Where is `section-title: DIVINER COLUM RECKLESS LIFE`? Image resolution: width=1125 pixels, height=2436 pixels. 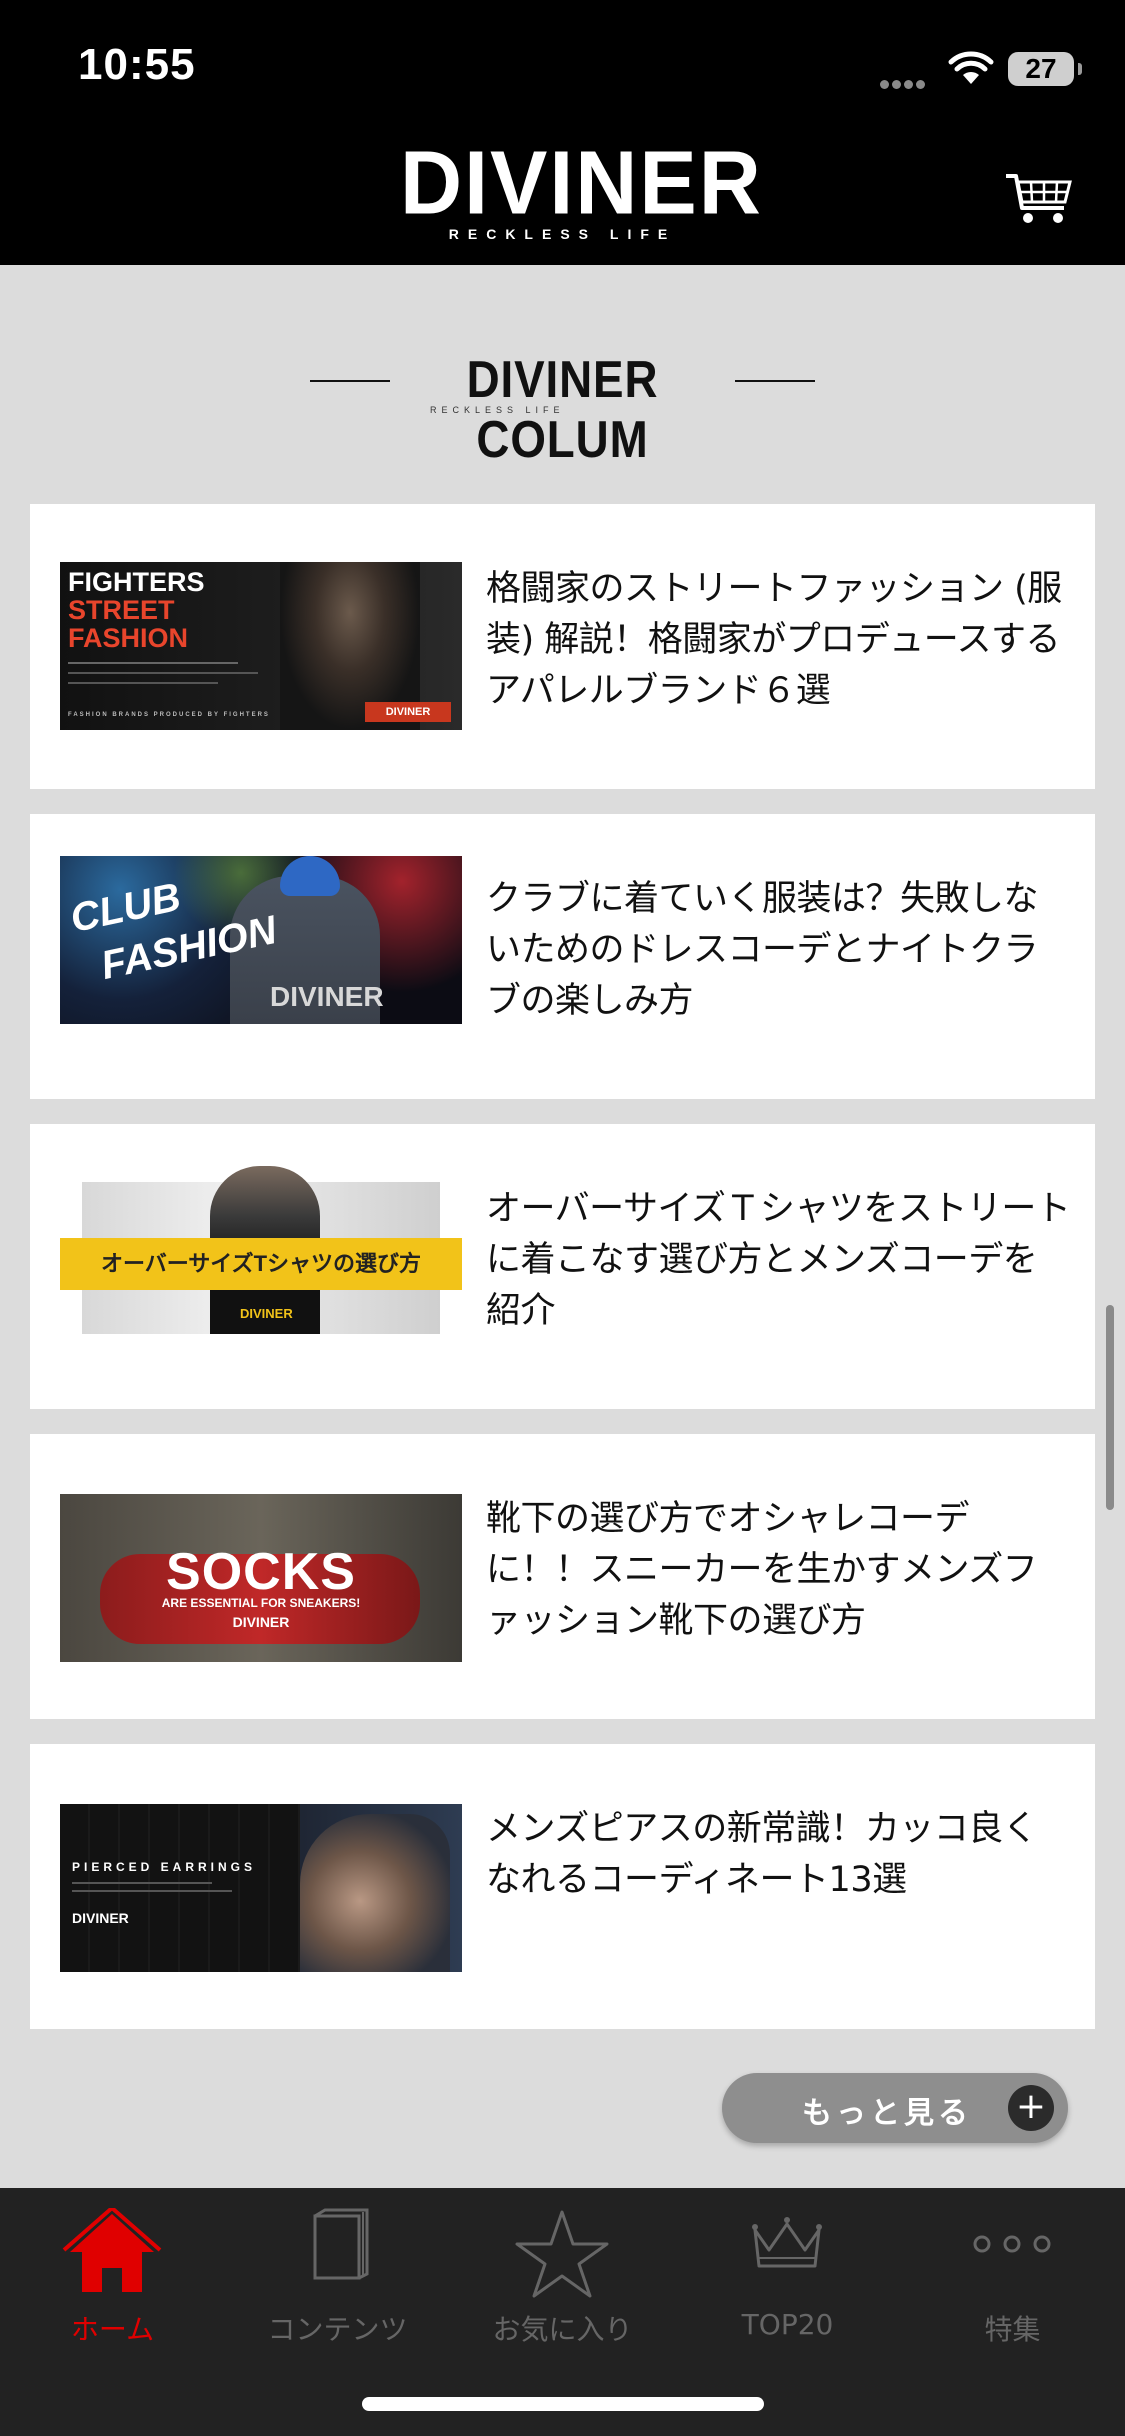 section-title: DIVINER COLUM RECKLESS LIFE is located at coordinates (562, 409).